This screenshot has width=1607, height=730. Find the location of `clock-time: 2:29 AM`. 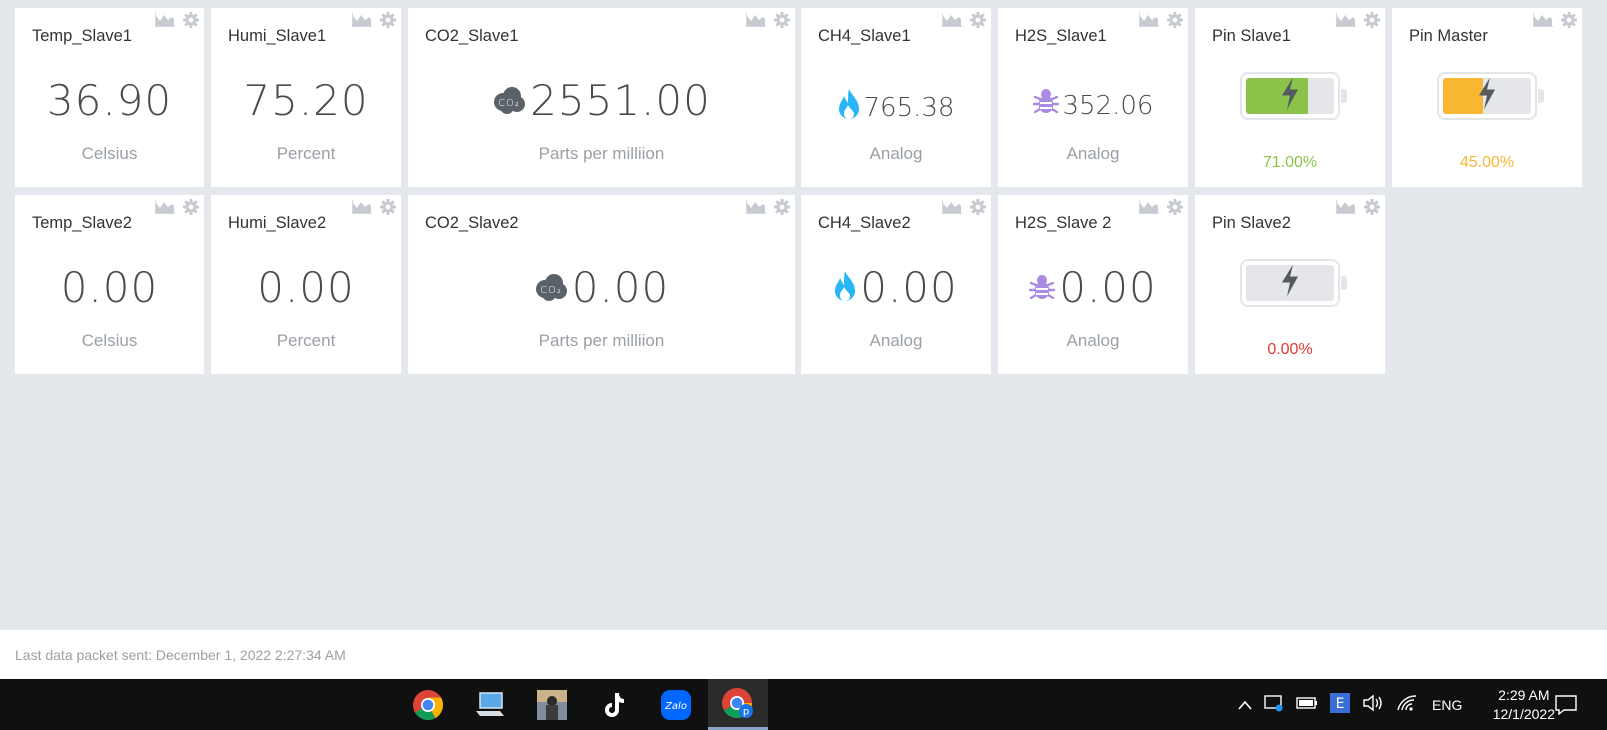

clock-time: 2:29 AM is located at coordinates (1524, 695).